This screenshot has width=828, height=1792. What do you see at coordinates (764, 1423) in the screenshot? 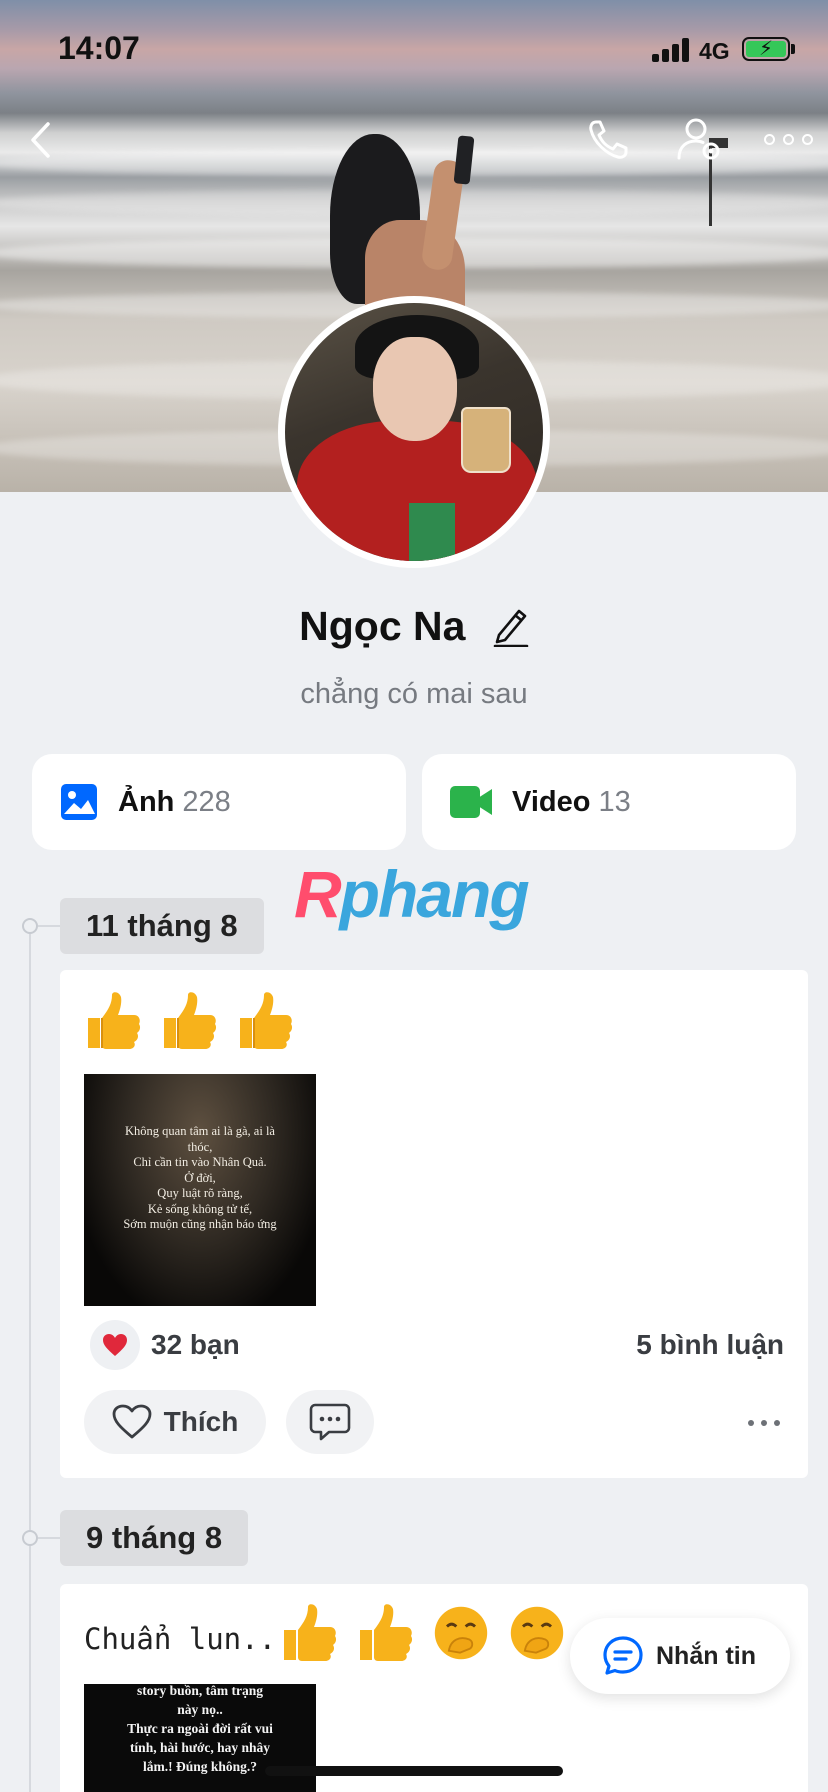
I see `post-more-icon` at bounding box center [764, 1423].